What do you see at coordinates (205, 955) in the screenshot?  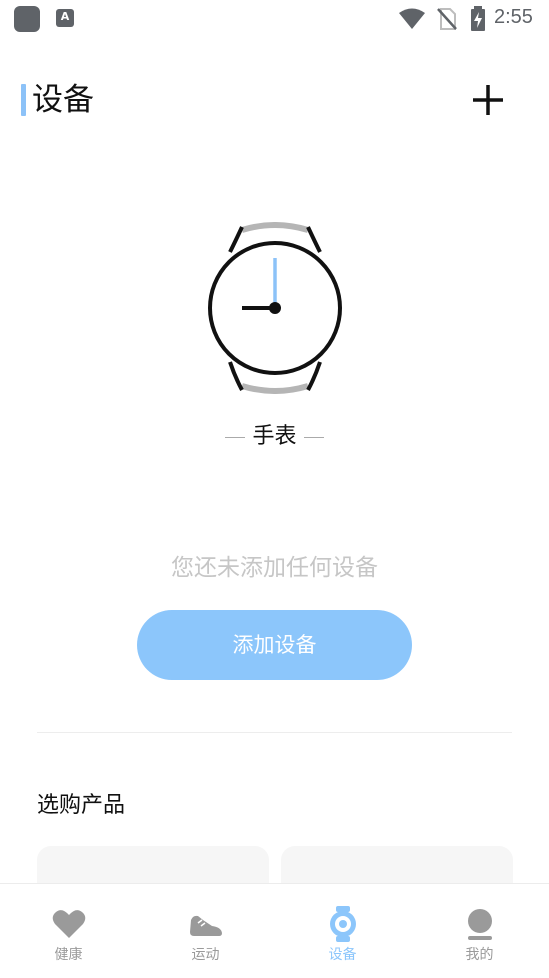 I see `nav-label-sport: 运动` at bounding box center [205, 955].